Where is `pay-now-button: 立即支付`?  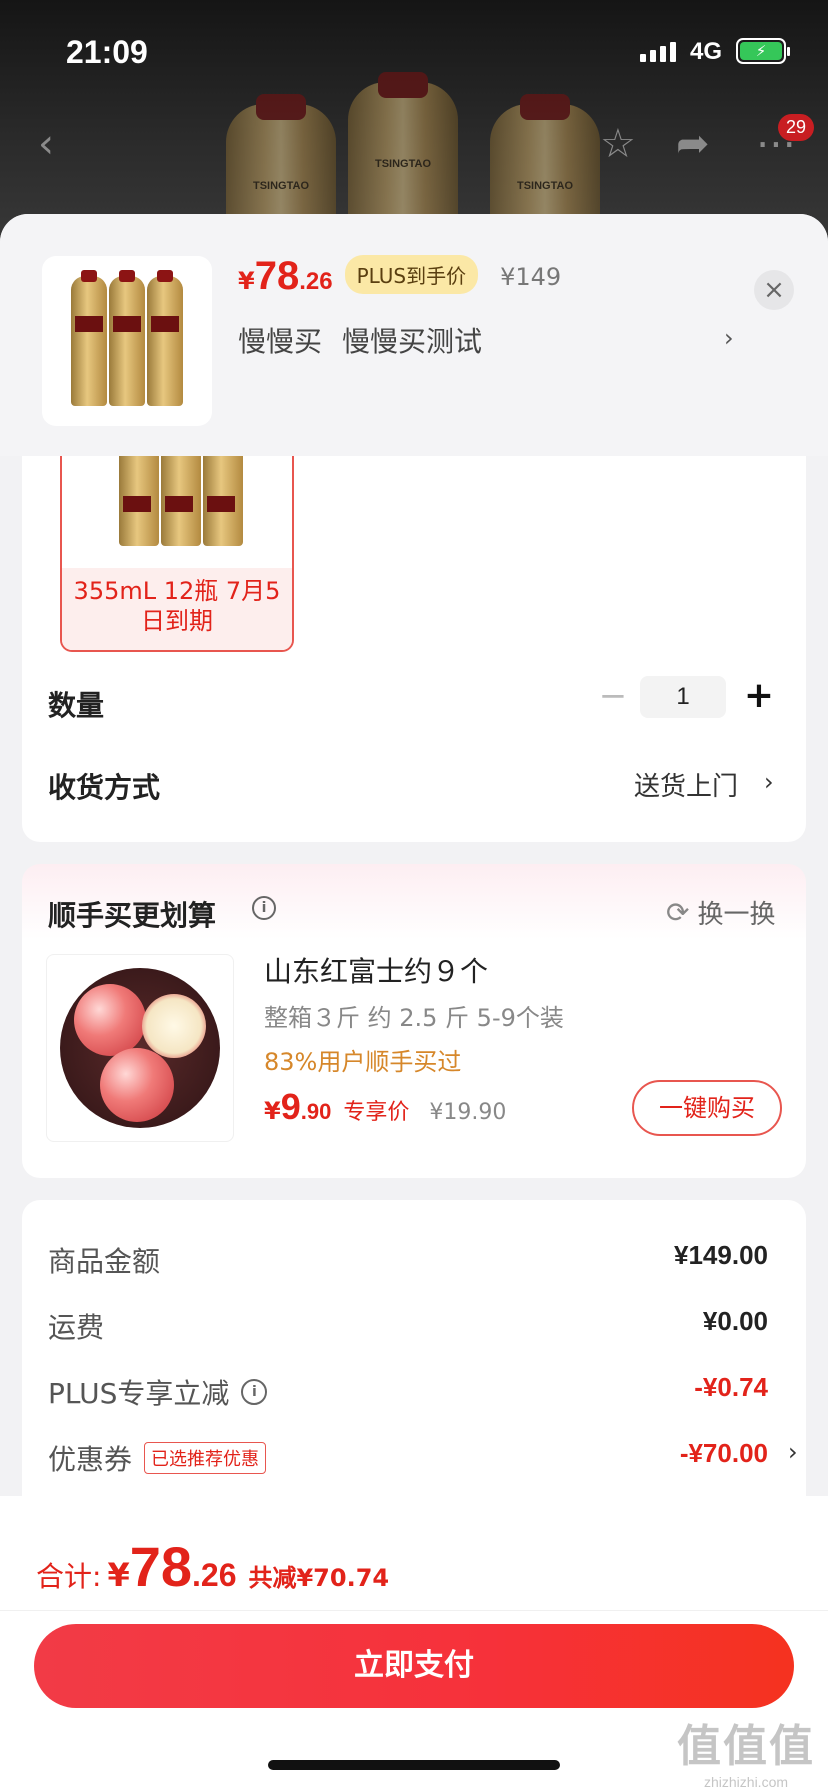 pay-now-button: 立即支付 is located at coordinates (414, 1666).